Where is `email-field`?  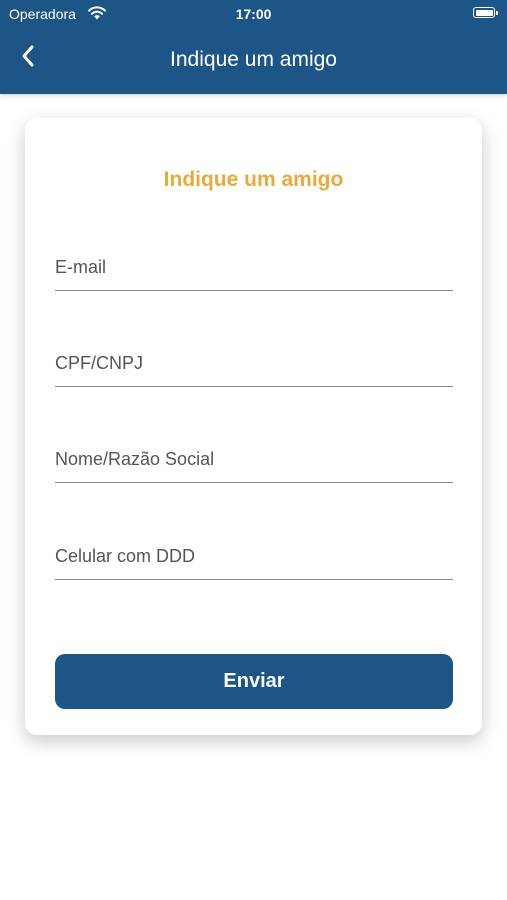
email-field is located at coordinates (254, 268).